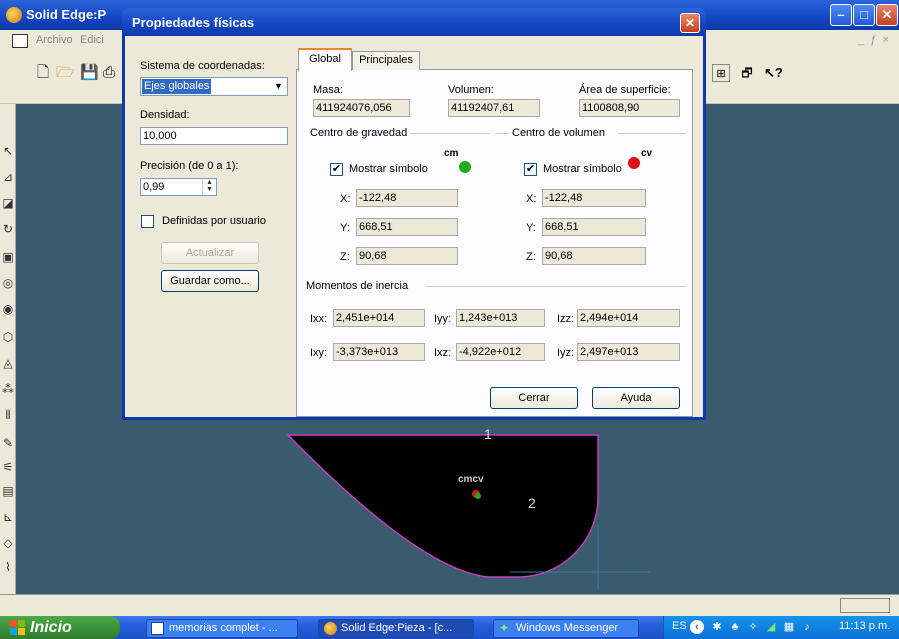 The image size is (899, 639). What do you see at coordinates (8, 259) in the screenshot?
I see `cutout-icon: ▣` at bounding box center [8, 259].